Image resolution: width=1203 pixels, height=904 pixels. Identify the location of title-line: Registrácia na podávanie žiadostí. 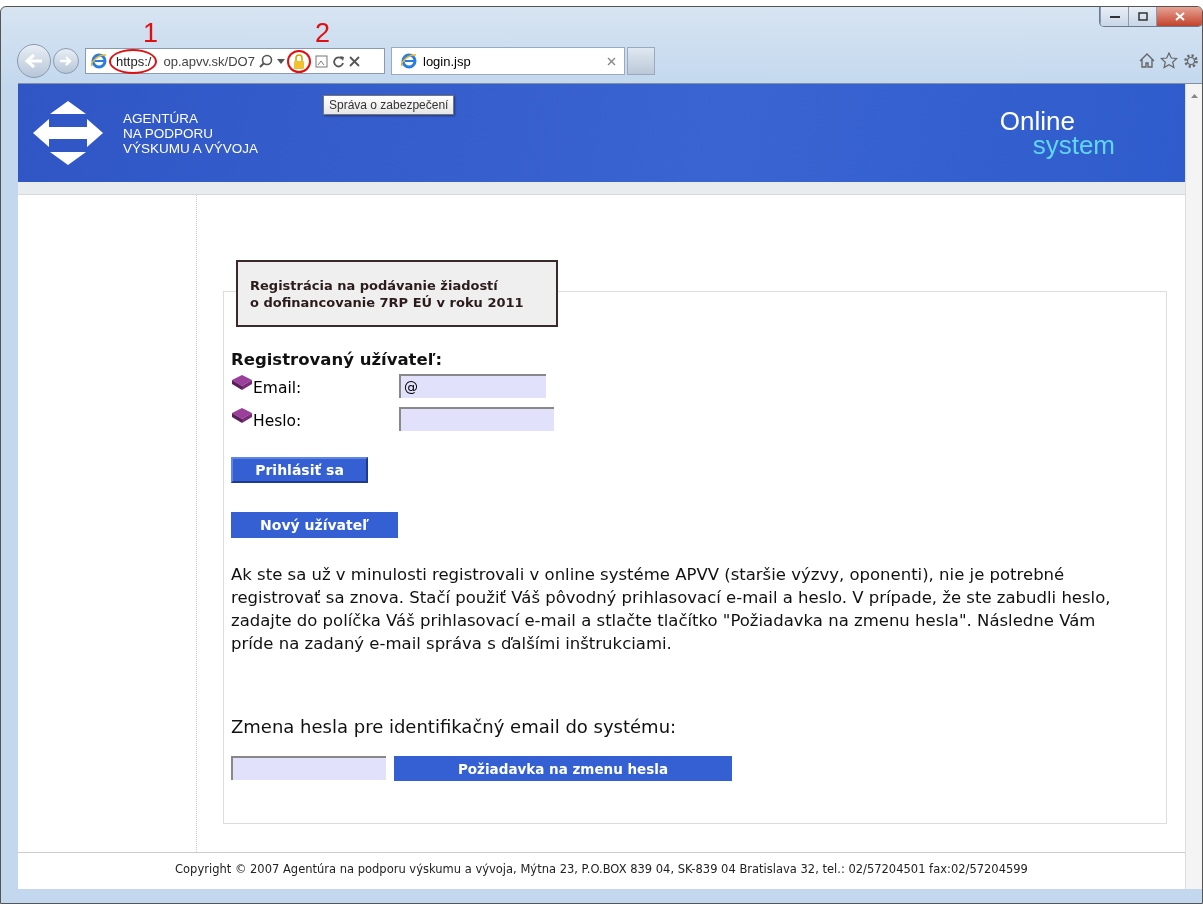
(374, 285).